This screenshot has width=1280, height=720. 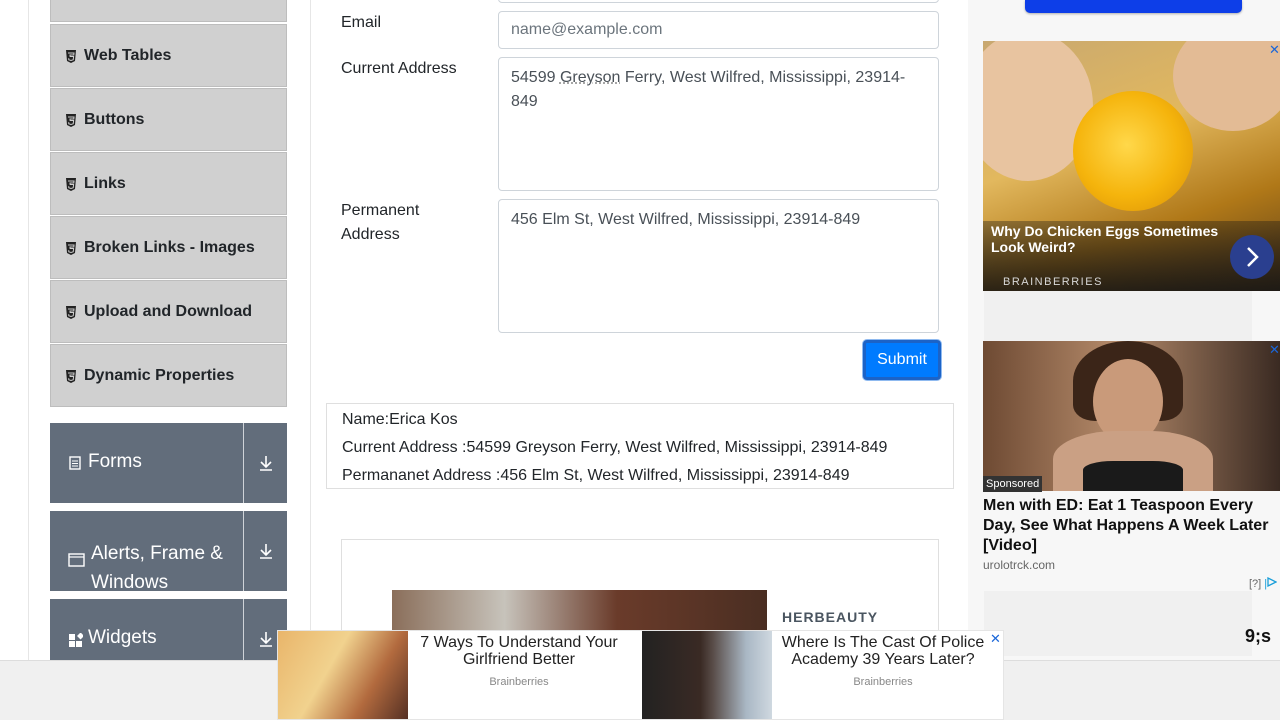 What do you see at coordinates (1252, 257) in the screenshot?
I see `chevron-right-icon` at bounding box center [1252, 257].